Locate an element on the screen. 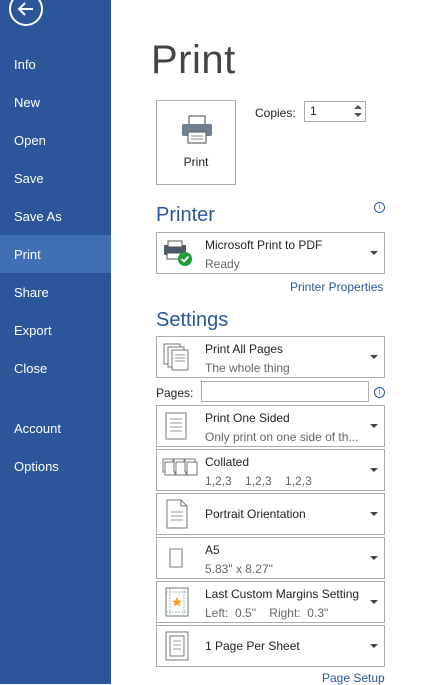  print-range-title: Print All Pages is located at coordinates (244, 349).